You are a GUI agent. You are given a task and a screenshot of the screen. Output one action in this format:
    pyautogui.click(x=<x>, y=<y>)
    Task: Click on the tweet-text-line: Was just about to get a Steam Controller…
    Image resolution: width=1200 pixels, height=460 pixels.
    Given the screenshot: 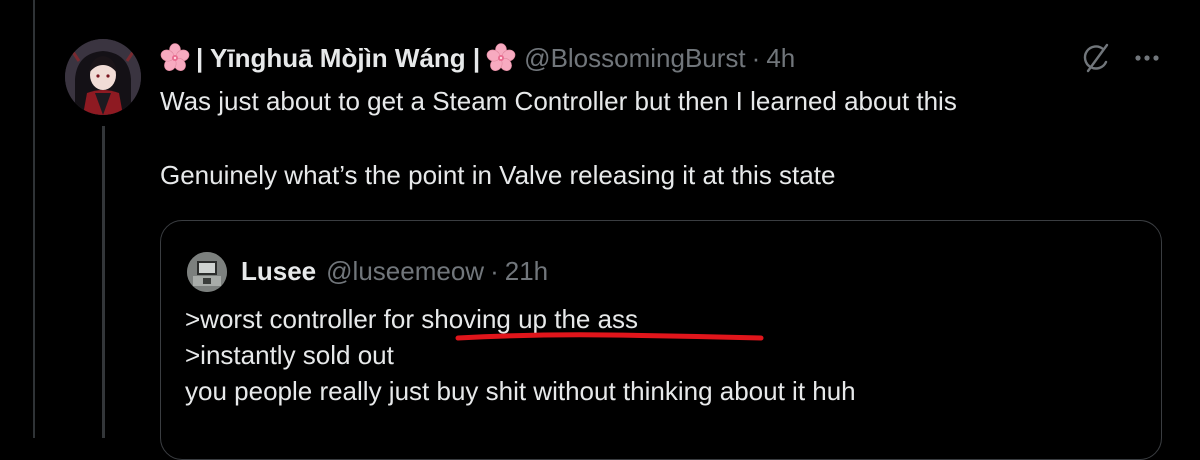 What is the action you would take?
    pyautogui.click(x=558, y=101)
    